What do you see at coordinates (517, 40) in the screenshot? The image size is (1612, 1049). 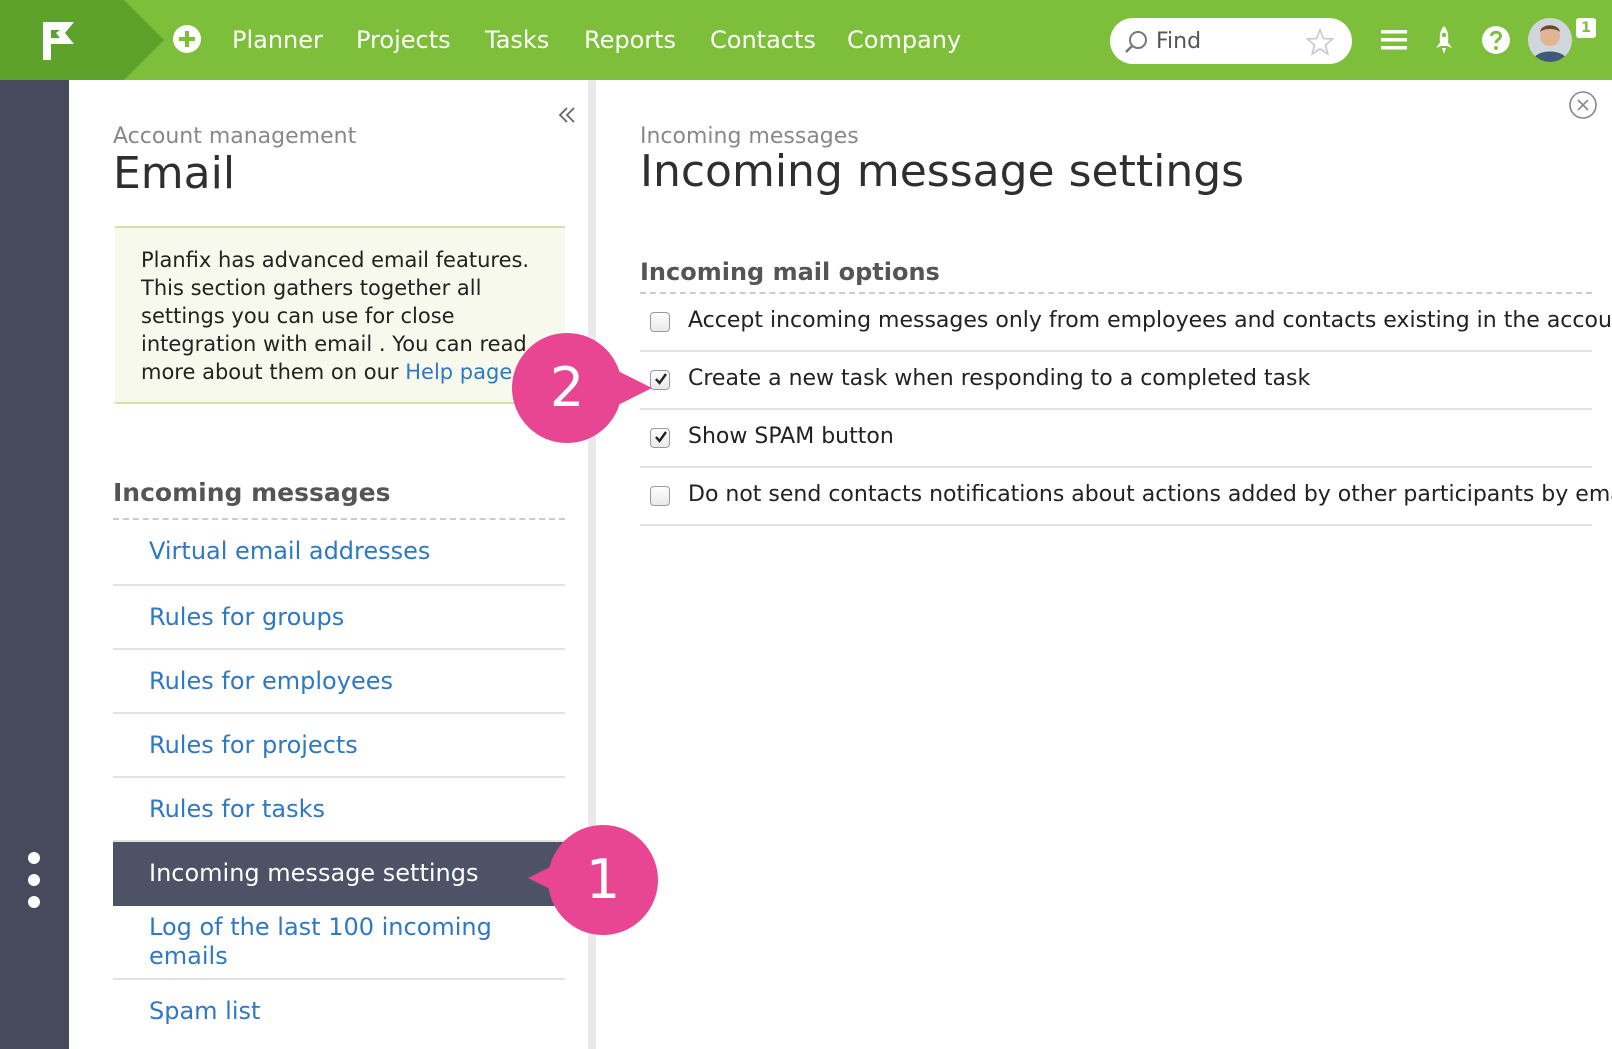 I see `nav-tasks: Tasks` at bounding box center [517, 40].